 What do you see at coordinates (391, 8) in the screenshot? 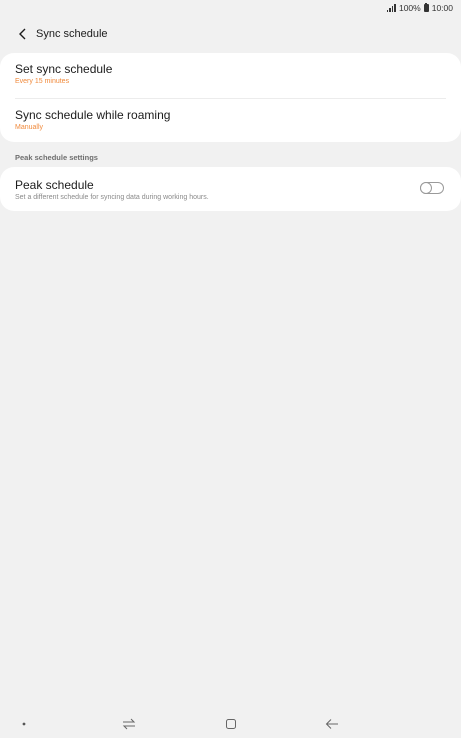
I see `signal-icon` at bounding box center [391, 8].